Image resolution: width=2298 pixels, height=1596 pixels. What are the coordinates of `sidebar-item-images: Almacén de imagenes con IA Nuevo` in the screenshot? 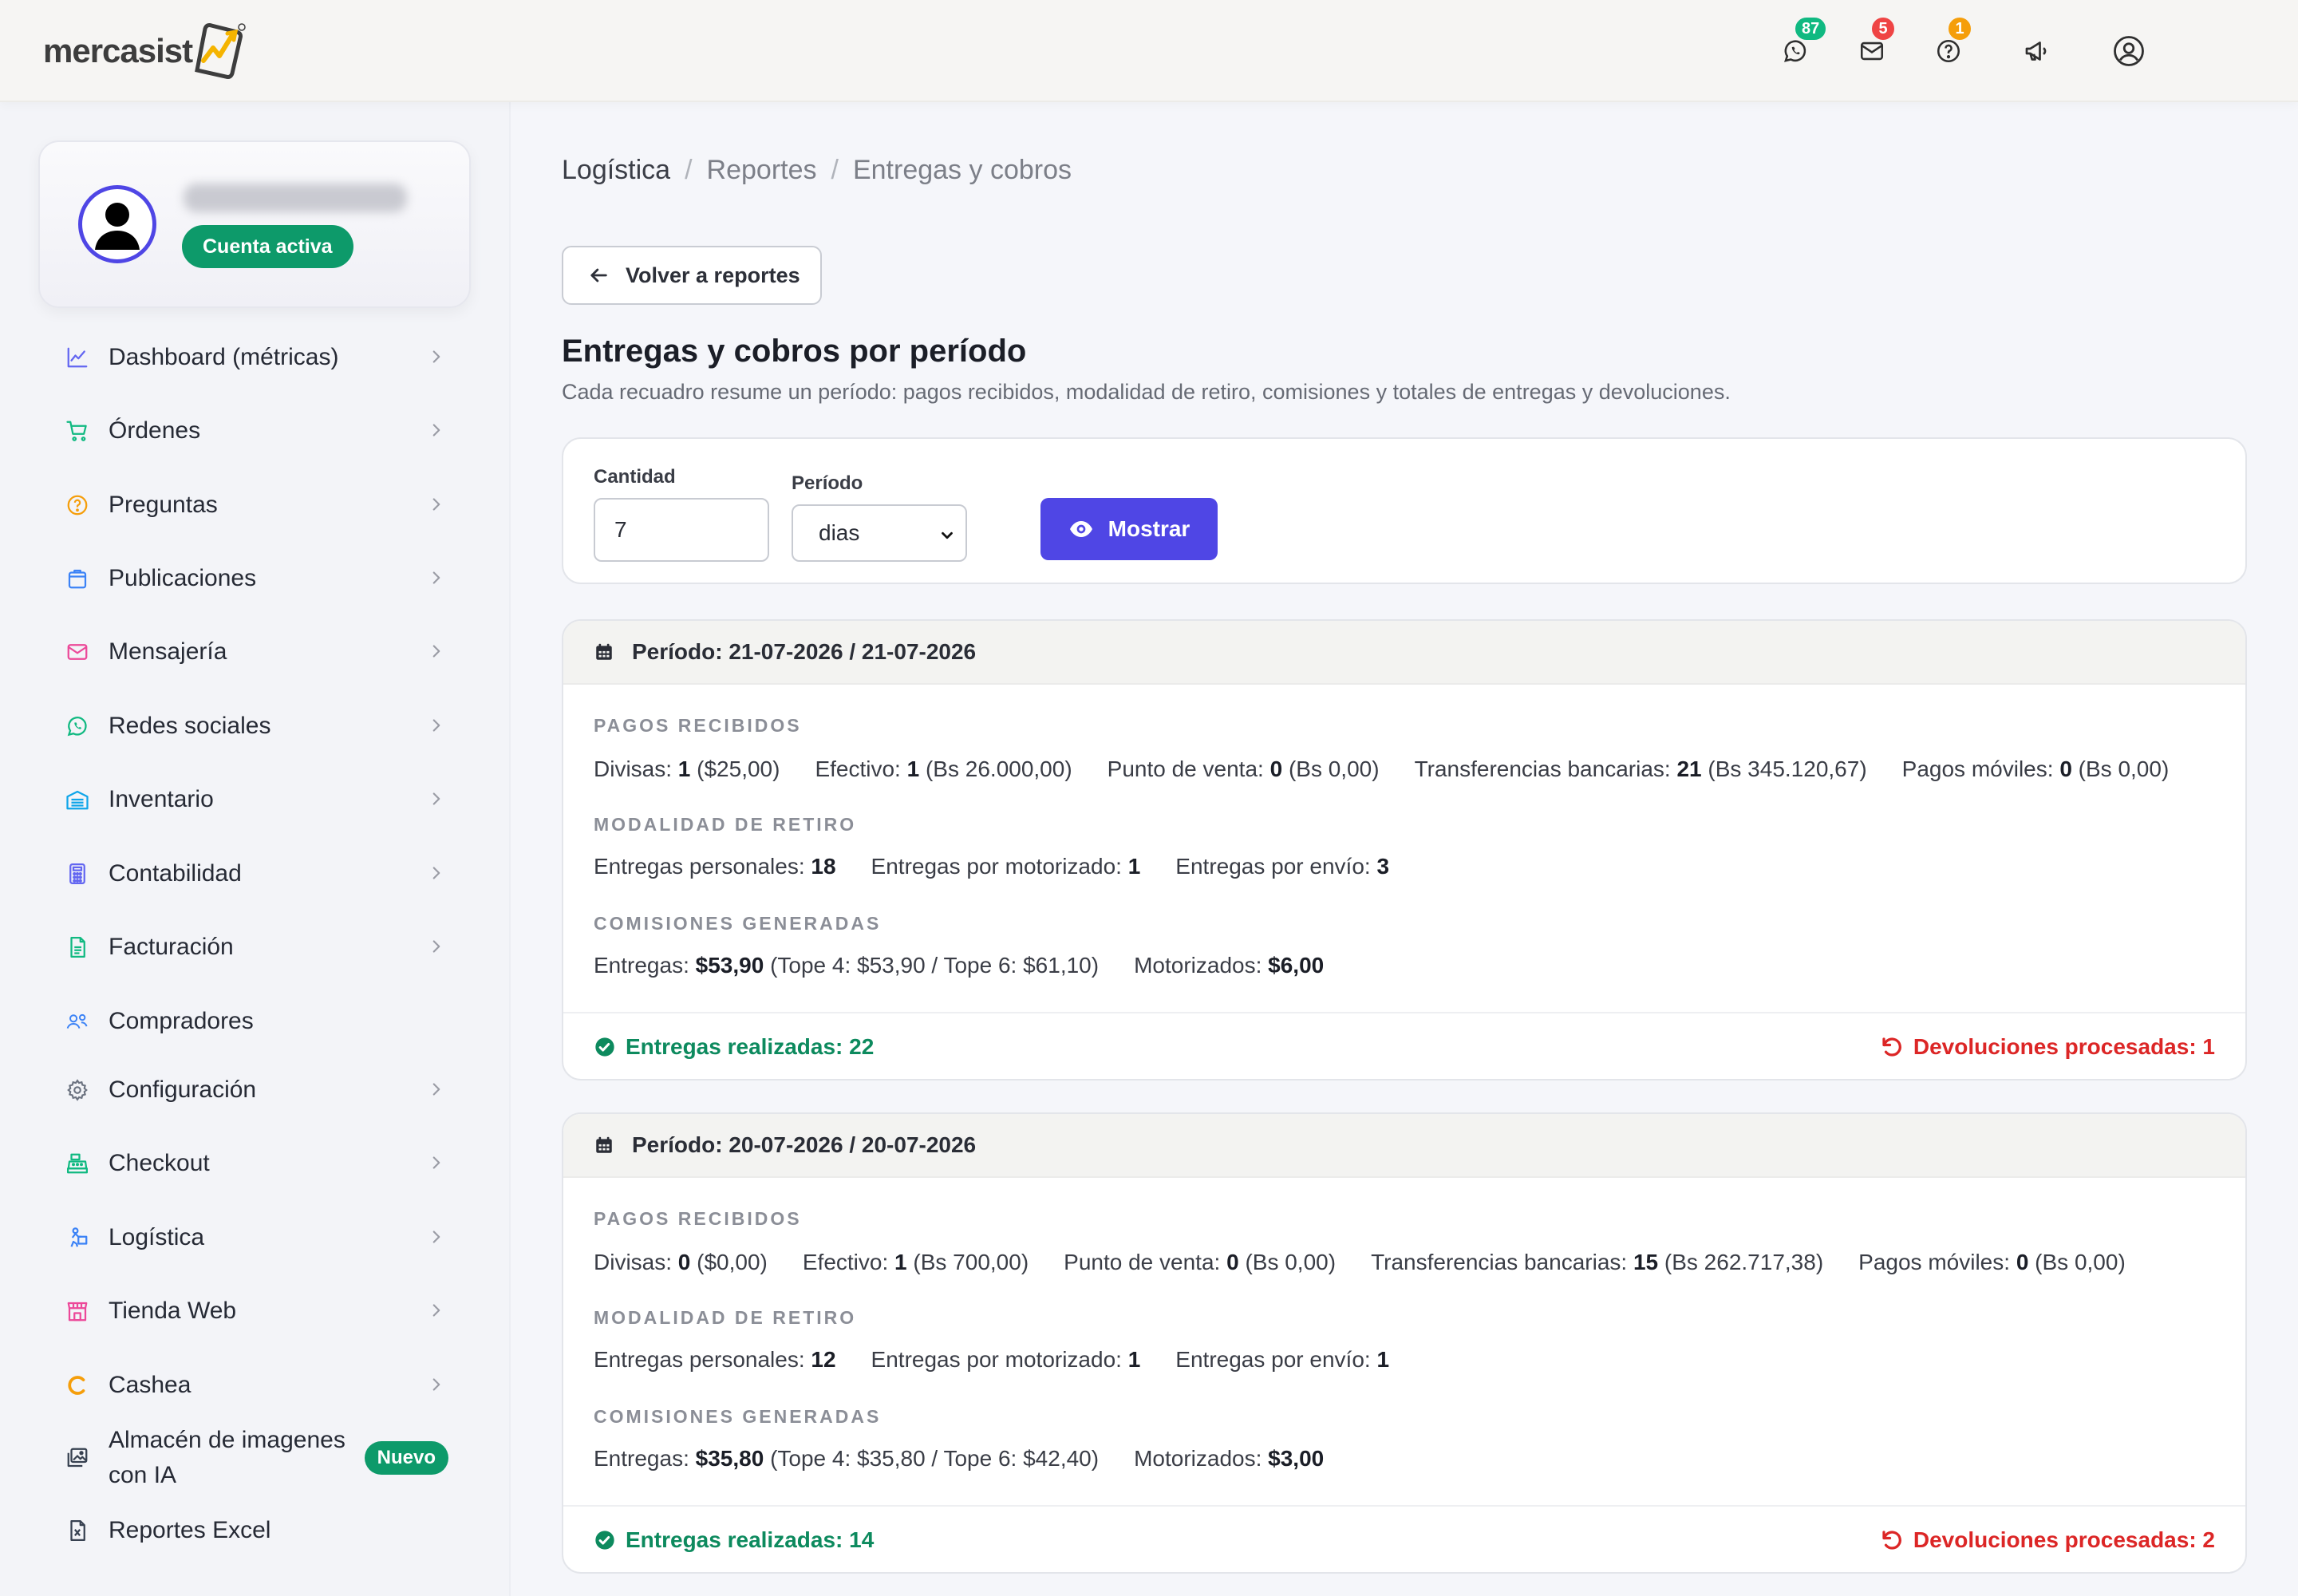 It's located at (256, 1458).